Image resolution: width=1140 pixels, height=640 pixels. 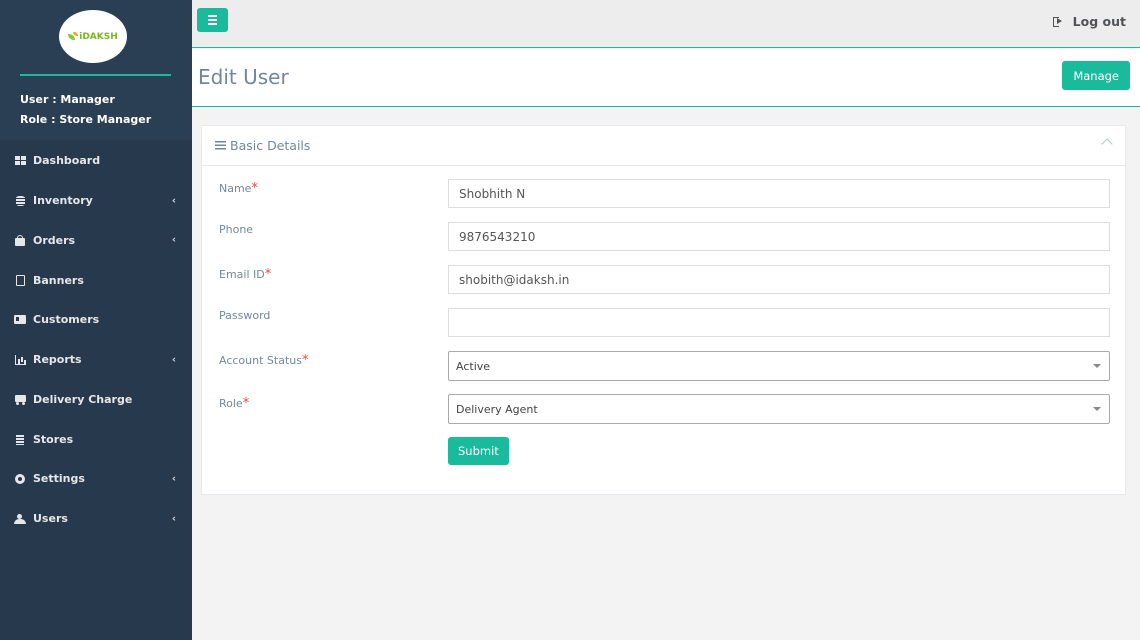 I want to click on sidebar-item-label: Dashboard, so click(x=67, y=161).